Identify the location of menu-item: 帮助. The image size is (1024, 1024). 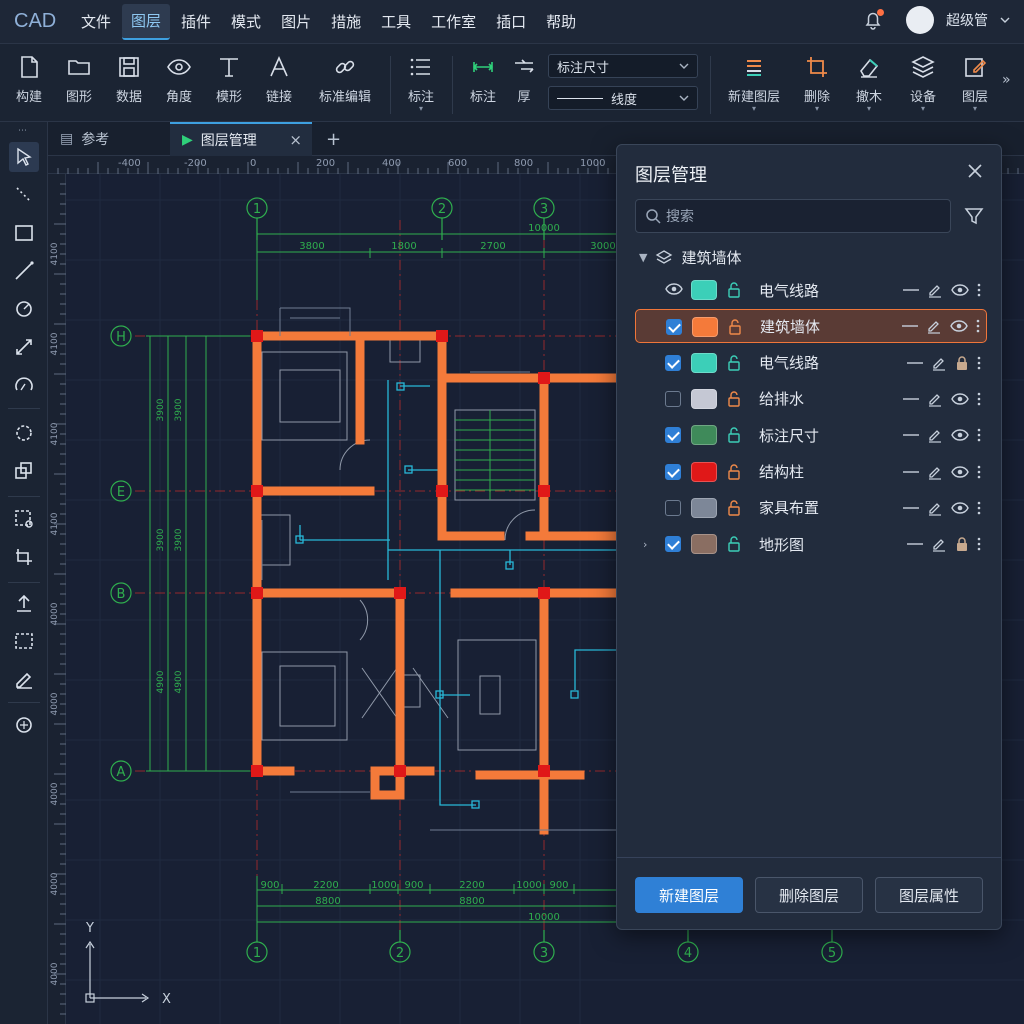
(561, 22).